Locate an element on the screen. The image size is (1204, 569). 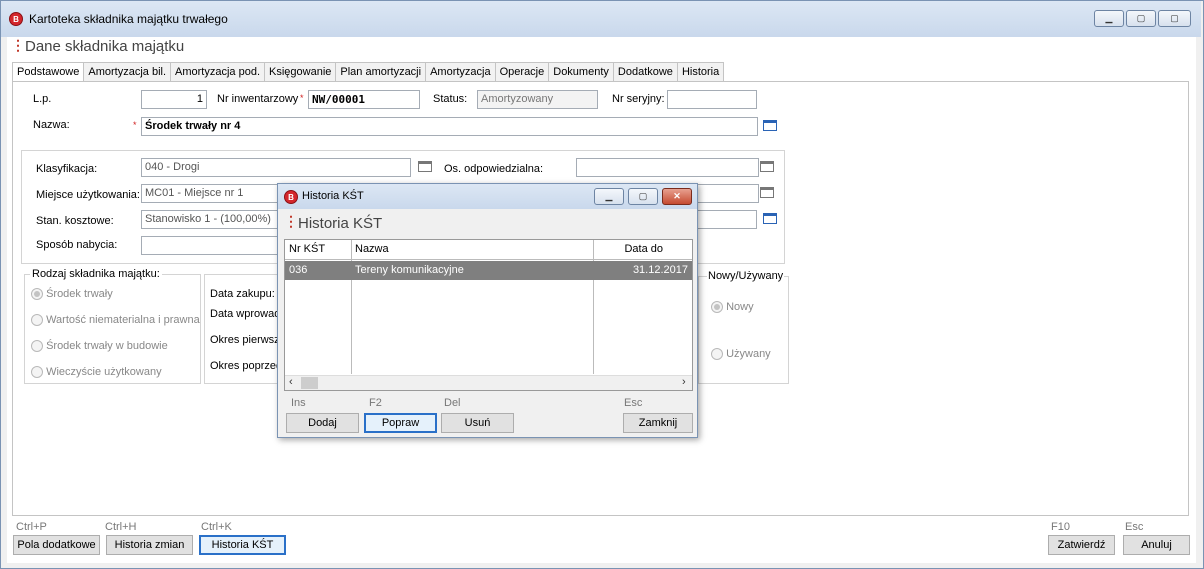
tab-operacje: Operacje is located at coordinates (522, 71).